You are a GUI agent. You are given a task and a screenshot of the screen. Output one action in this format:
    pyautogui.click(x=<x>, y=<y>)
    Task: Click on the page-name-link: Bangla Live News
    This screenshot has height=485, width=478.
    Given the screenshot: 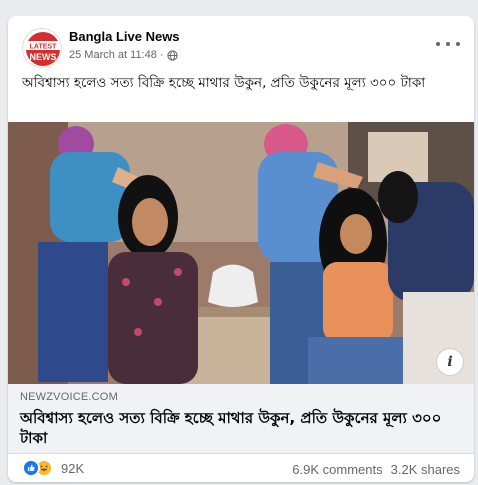 What is the action you would take?
    pyautogui.click(x=124, y=36)
    